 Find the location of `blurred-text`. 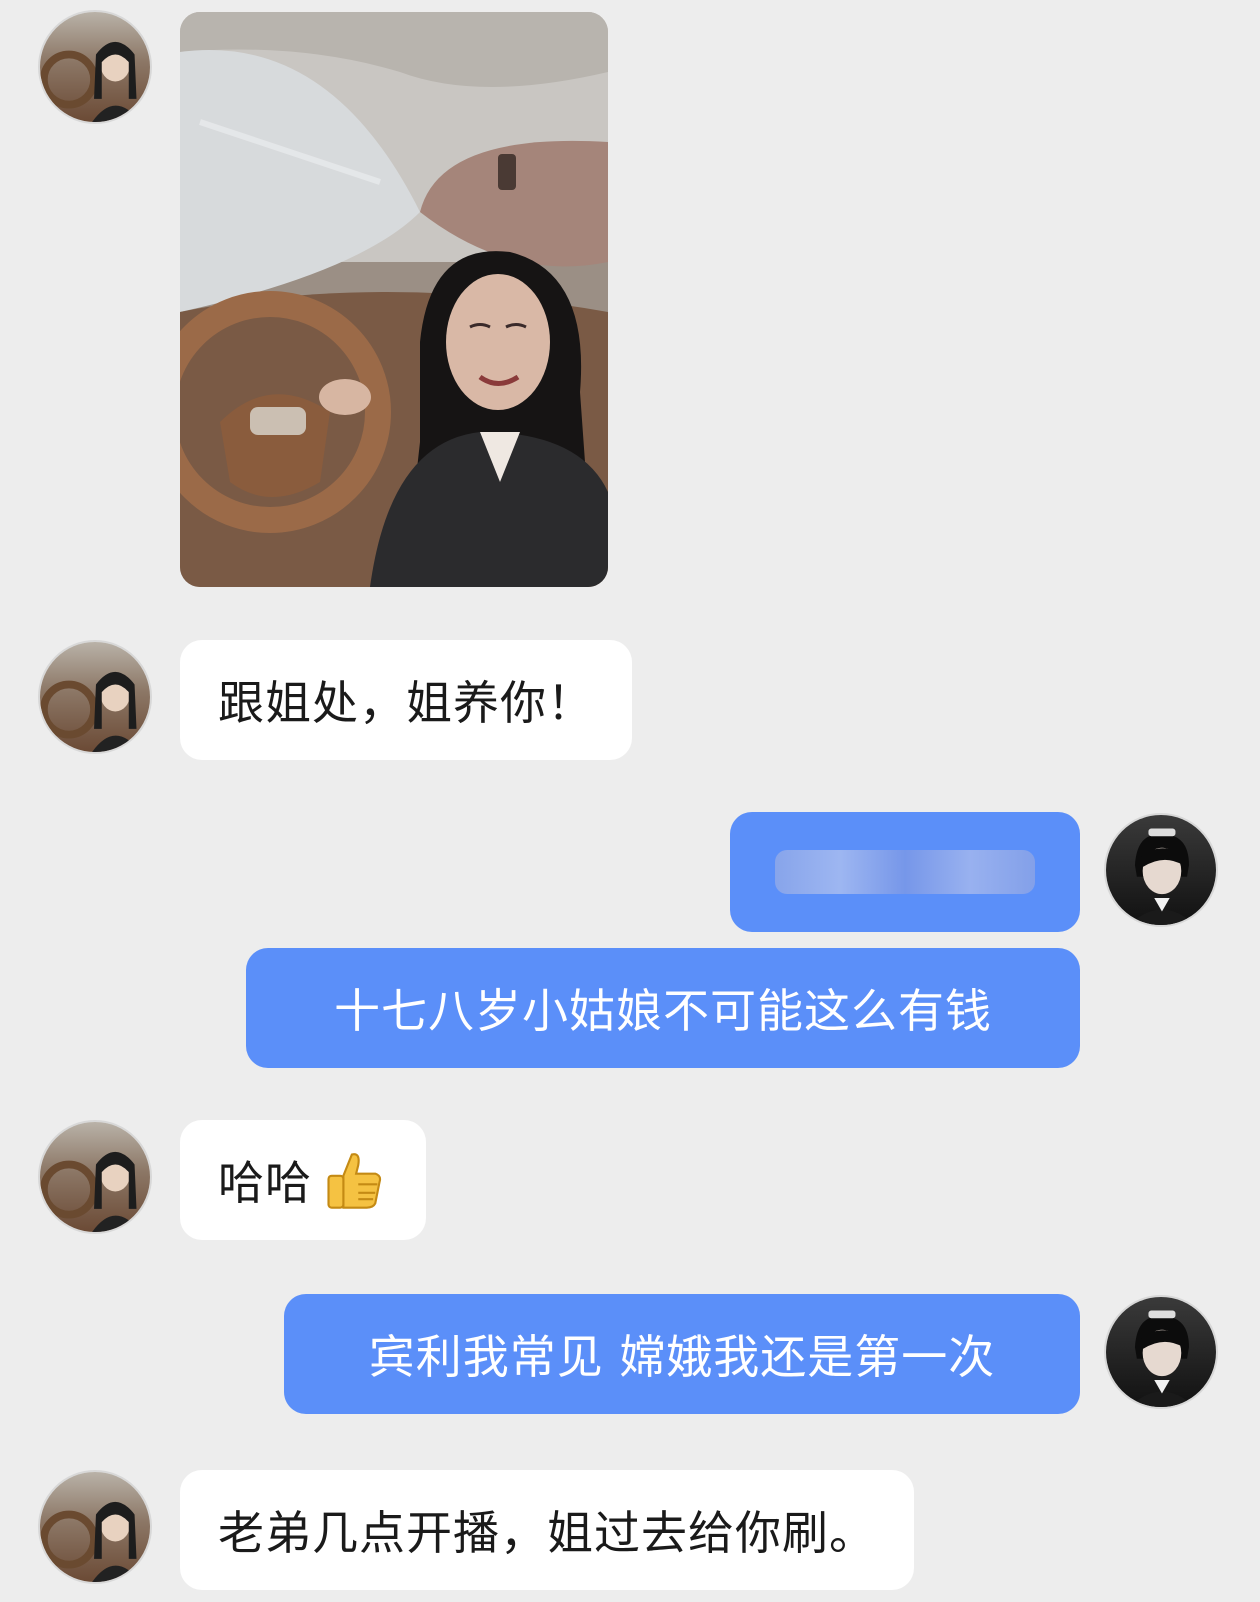

blurred-text is located at coordinates (905, 872).